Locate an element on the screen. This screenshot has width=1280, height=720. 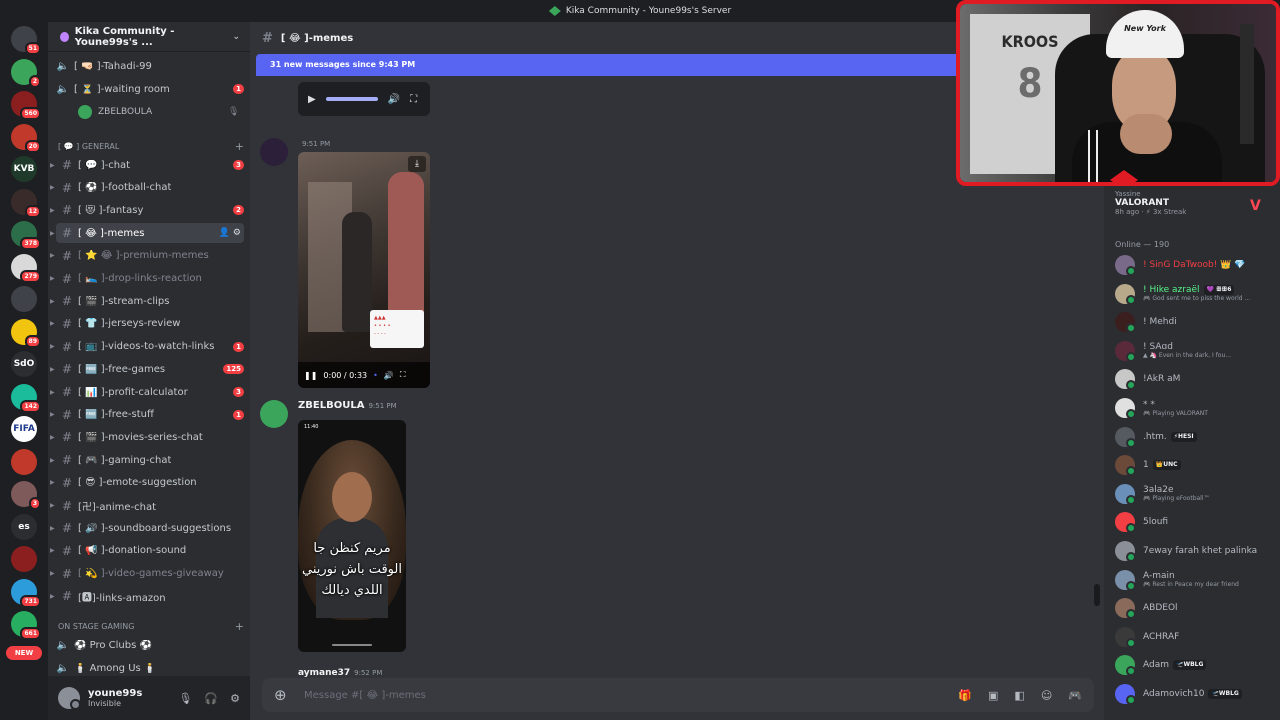
channel-item: ▶ # [ 🎬 ]-movies-series-chat is located at coordinates (147, 437).